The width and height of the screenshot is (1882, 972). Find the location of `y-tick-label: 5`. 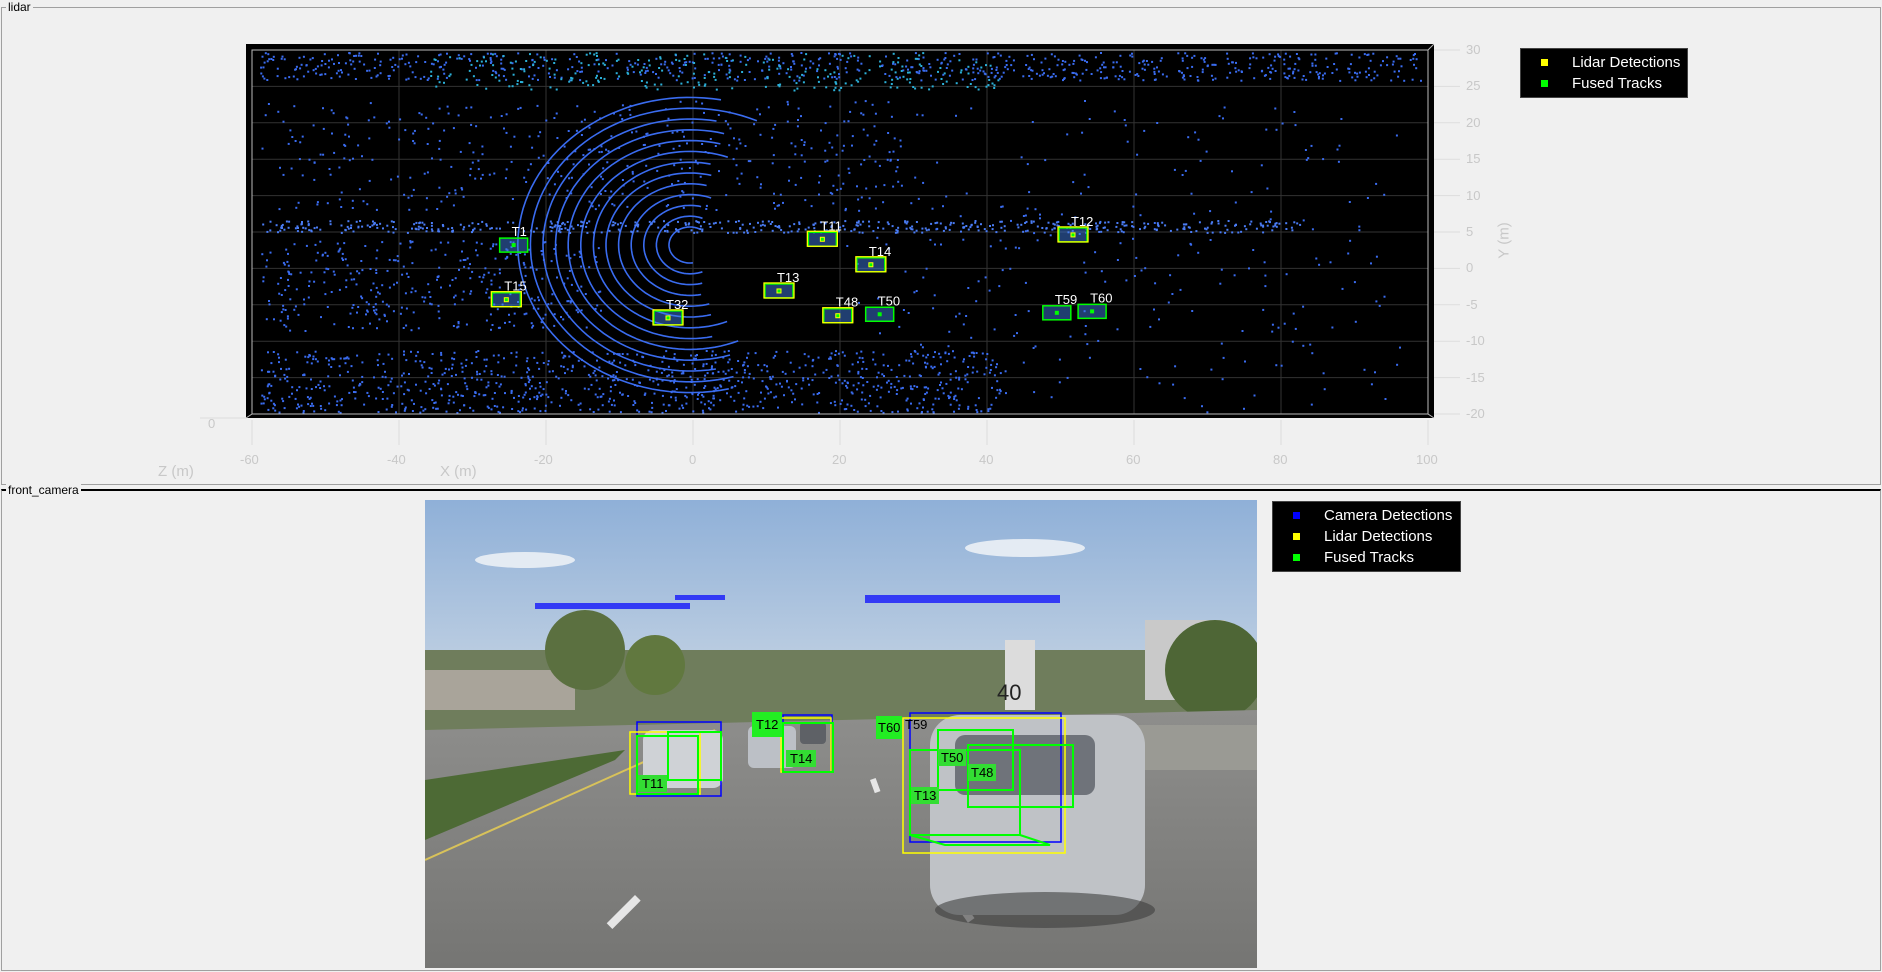

y-tick-label: 5 is located at coordinates (1470, 231).